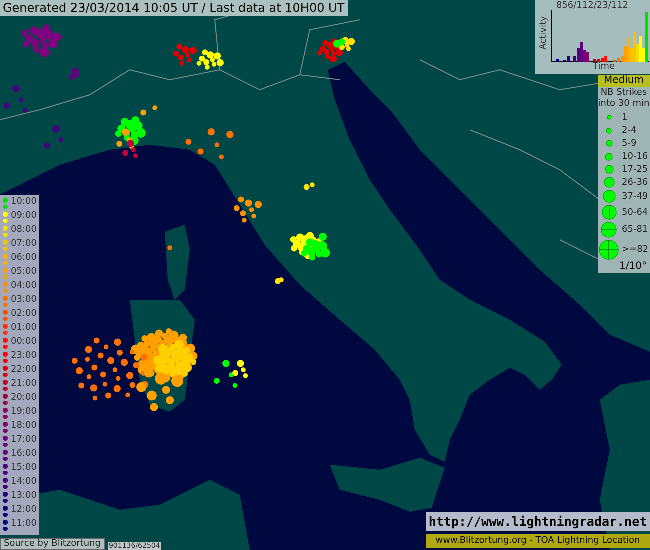 The width and height of the screenshot is (650, 550). What do you see at coordinates (24, 245) in the screenshot?
I see `time-label: 07:00` at bounding box center [24, 245].